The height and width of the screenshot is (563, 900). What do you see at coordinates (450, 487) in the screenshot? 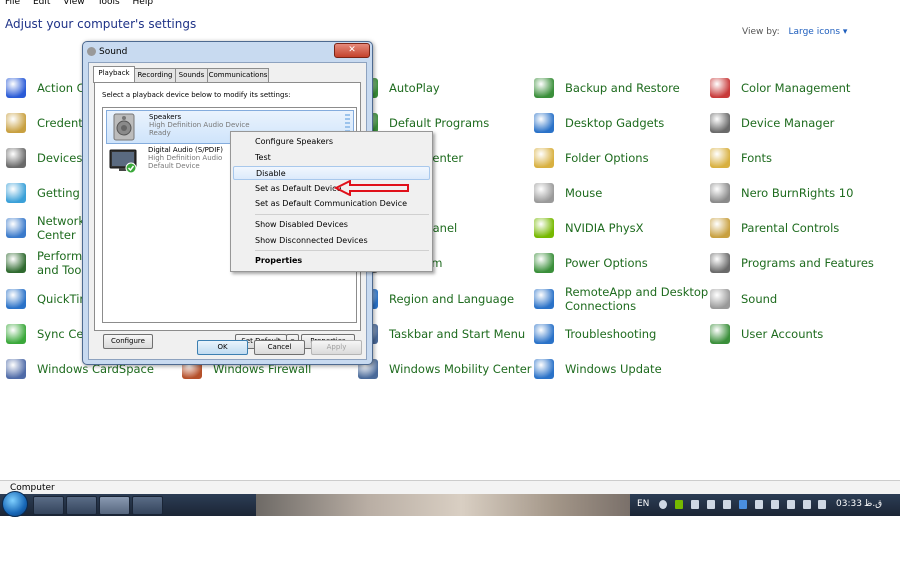
I see `status-bar: Computer` at bounding box center [450, 487].